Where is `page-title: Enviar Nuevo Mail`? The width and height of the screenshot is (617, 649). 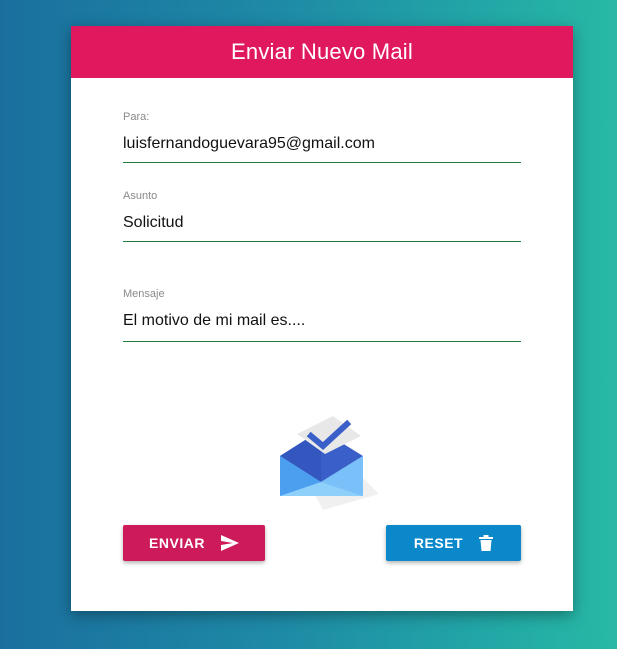
page-title: Enviar Nuevo Mail is located at coordinates (322, 51).